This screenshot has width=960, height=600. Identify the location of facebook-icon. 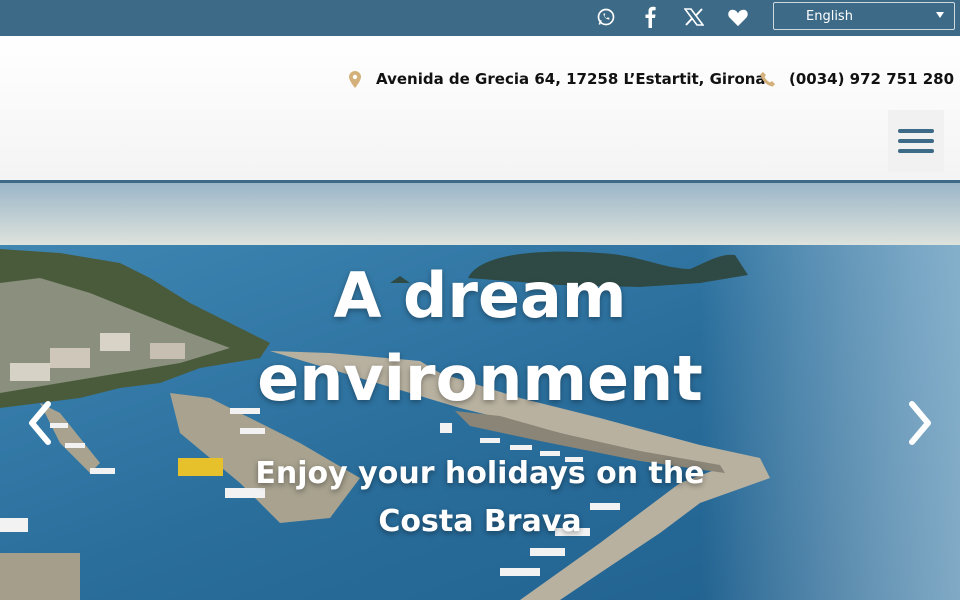
(650, 17).